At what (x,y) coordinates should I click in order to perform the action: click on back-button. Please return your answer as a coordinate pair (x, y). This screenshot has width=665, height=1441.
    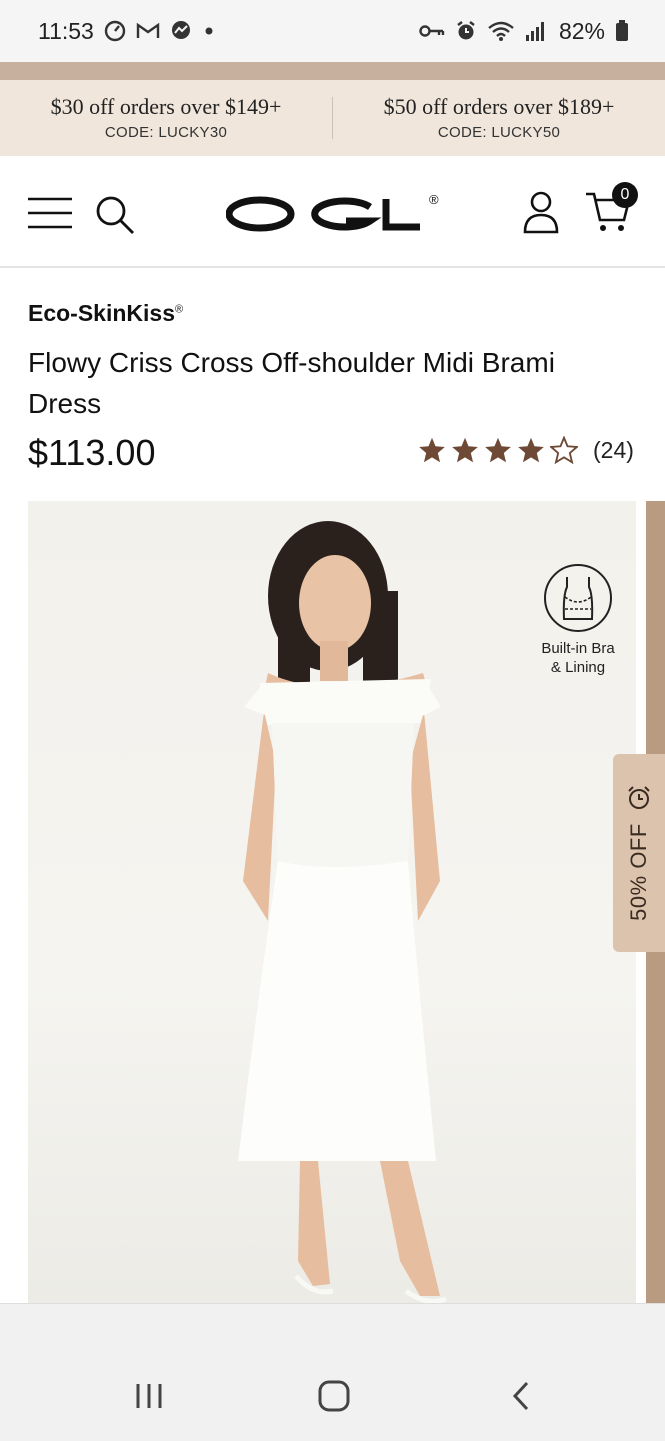
    Looking at the image, I should click on (521, 1396).